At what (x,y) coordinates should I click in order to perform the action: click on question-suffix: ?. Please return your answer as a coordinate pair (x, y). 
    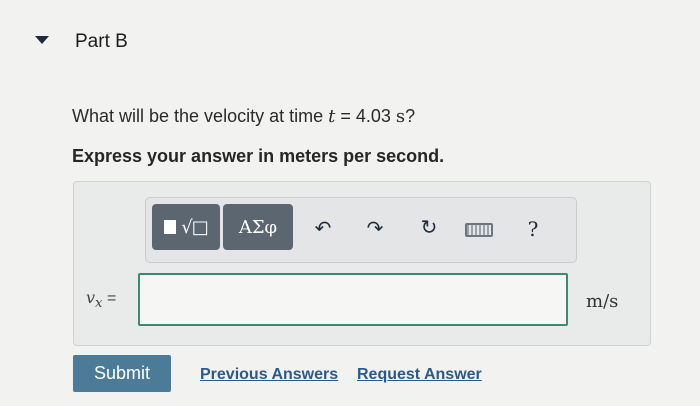
    Looking at the image, I should click on (410, 116).